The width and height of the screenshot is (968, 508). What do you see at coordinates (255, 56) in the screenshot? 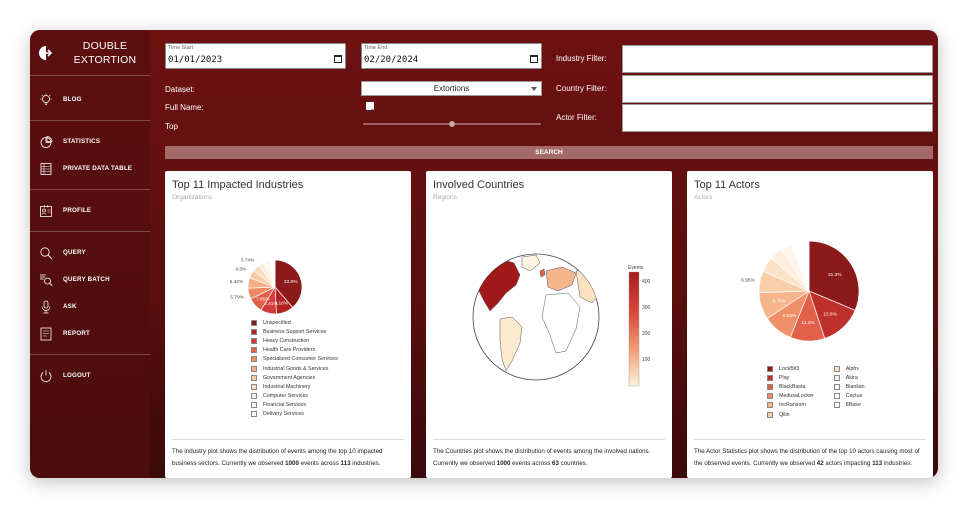
I see `time-start-input: Time Start 01/01/2023` at bounding box center [255, 56].